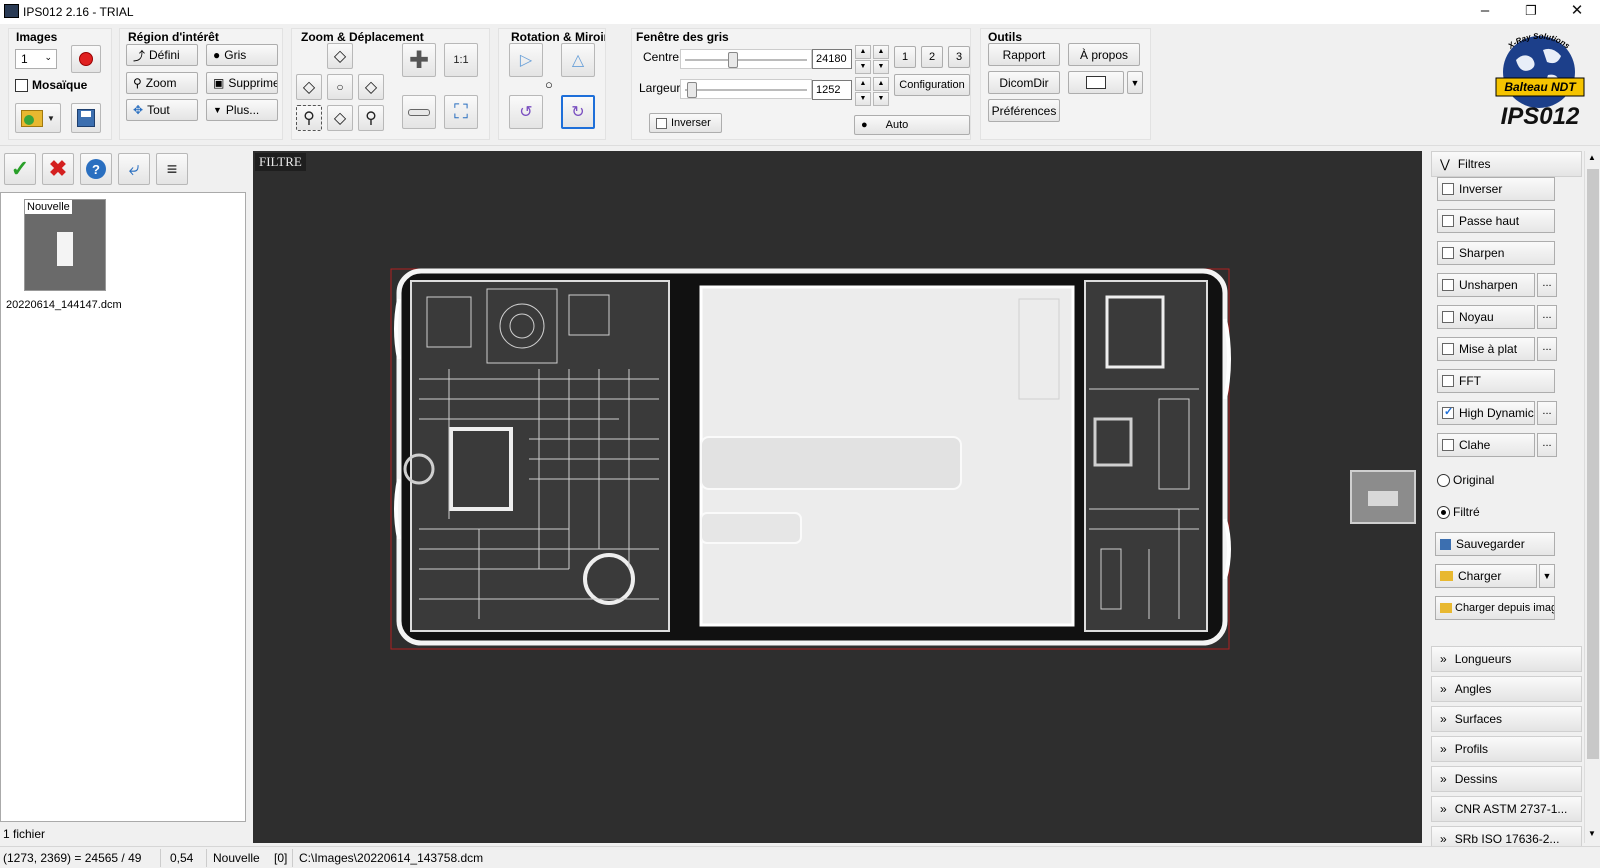 Image resolution: width=1600 pixels, height=868 pixels. I want to click on largeur-fast-up-button: ▲, so click(881, 84).